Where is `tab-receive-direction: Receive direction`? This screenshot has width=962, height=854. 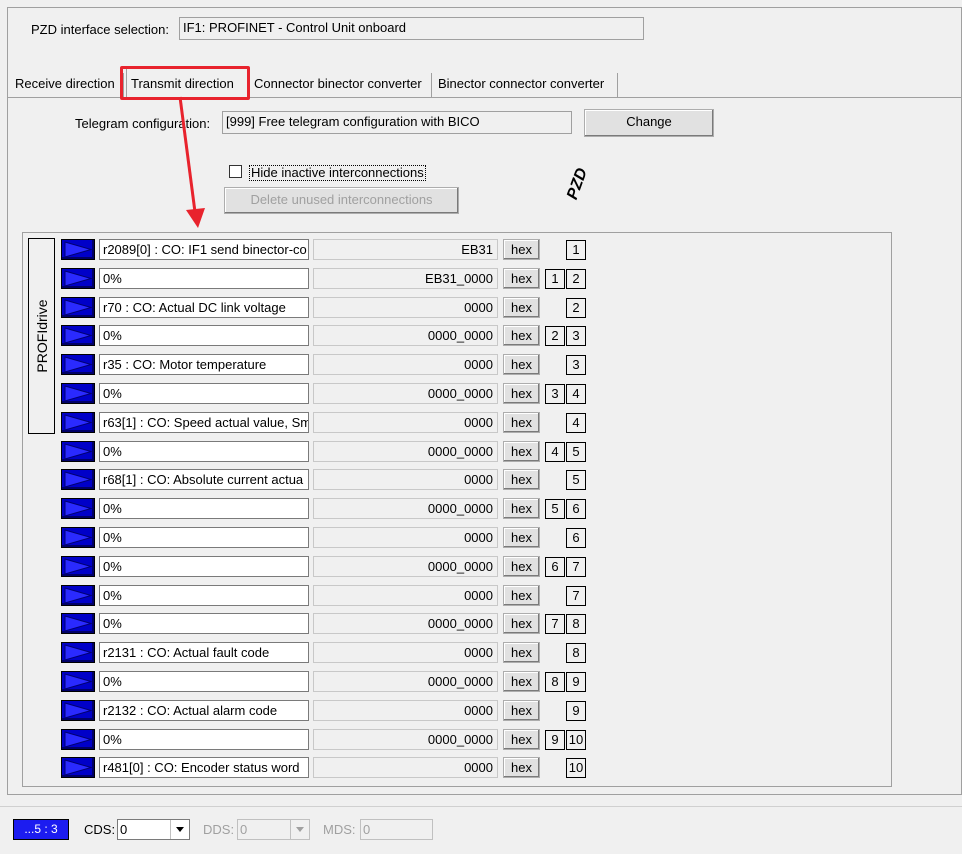
tab-receive-direction: Receive direction is located at coordinates (67, 85).